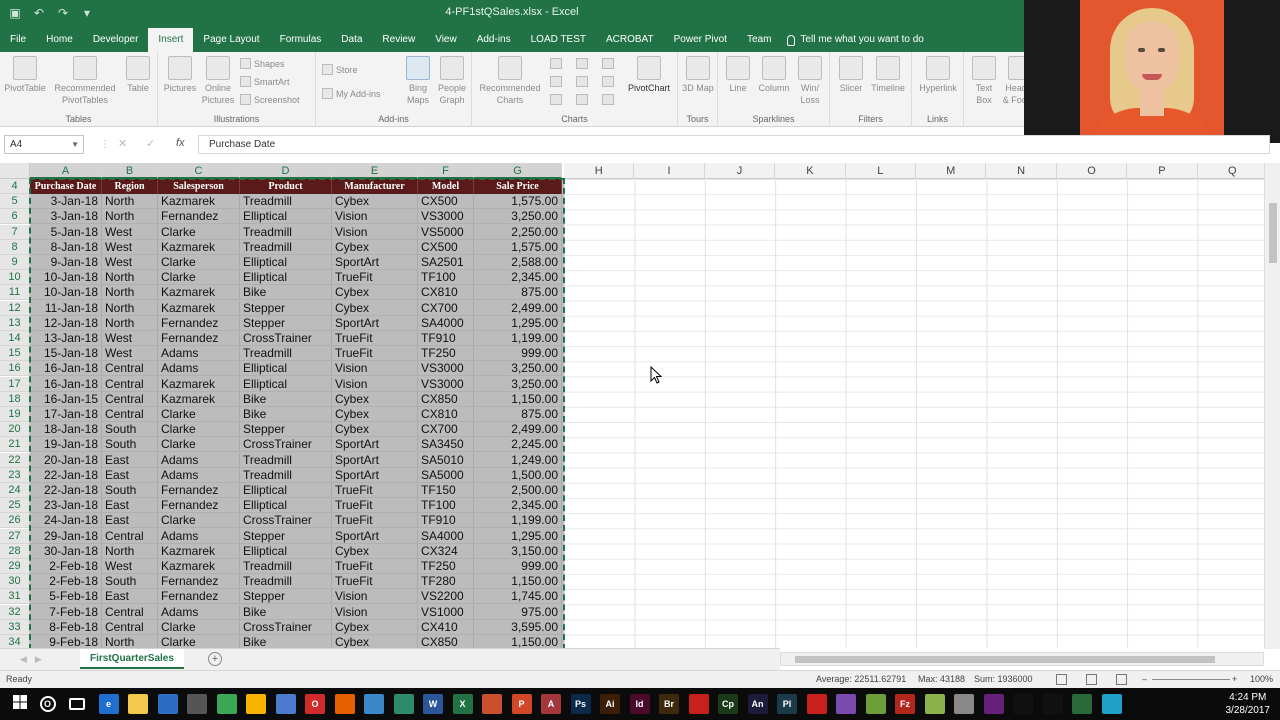  What do you see at coordinates (446, 247) in the screenshot?
I see `table-cell: CX500` at bounding box center [446, 247].